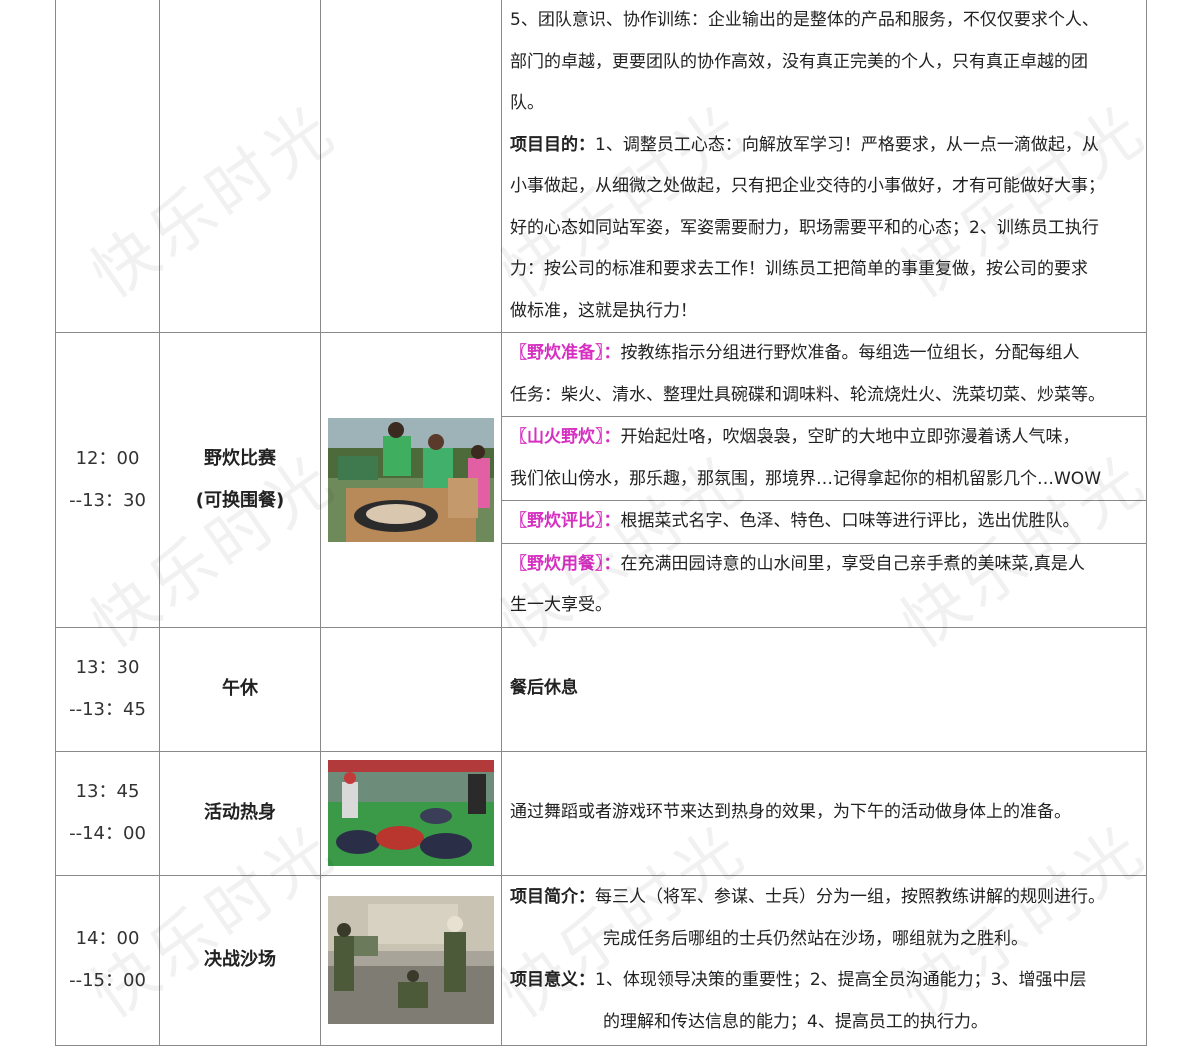  I want to click on section-label: 〖野炊用餐〗：, so click(565, 563).